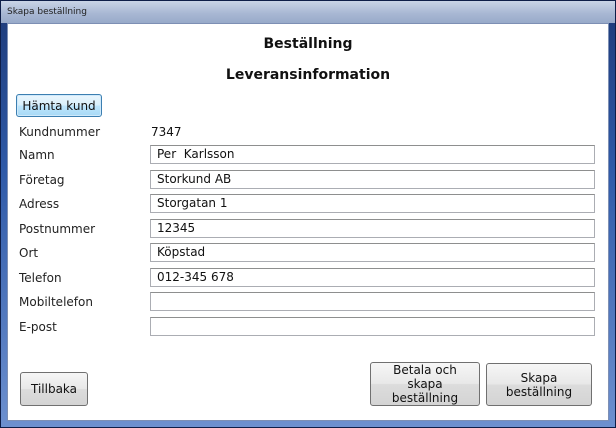 Image resolution: width=616 pixels, height=428 pixels. I want to click on phone-label: Telefon, so click(40, 278).